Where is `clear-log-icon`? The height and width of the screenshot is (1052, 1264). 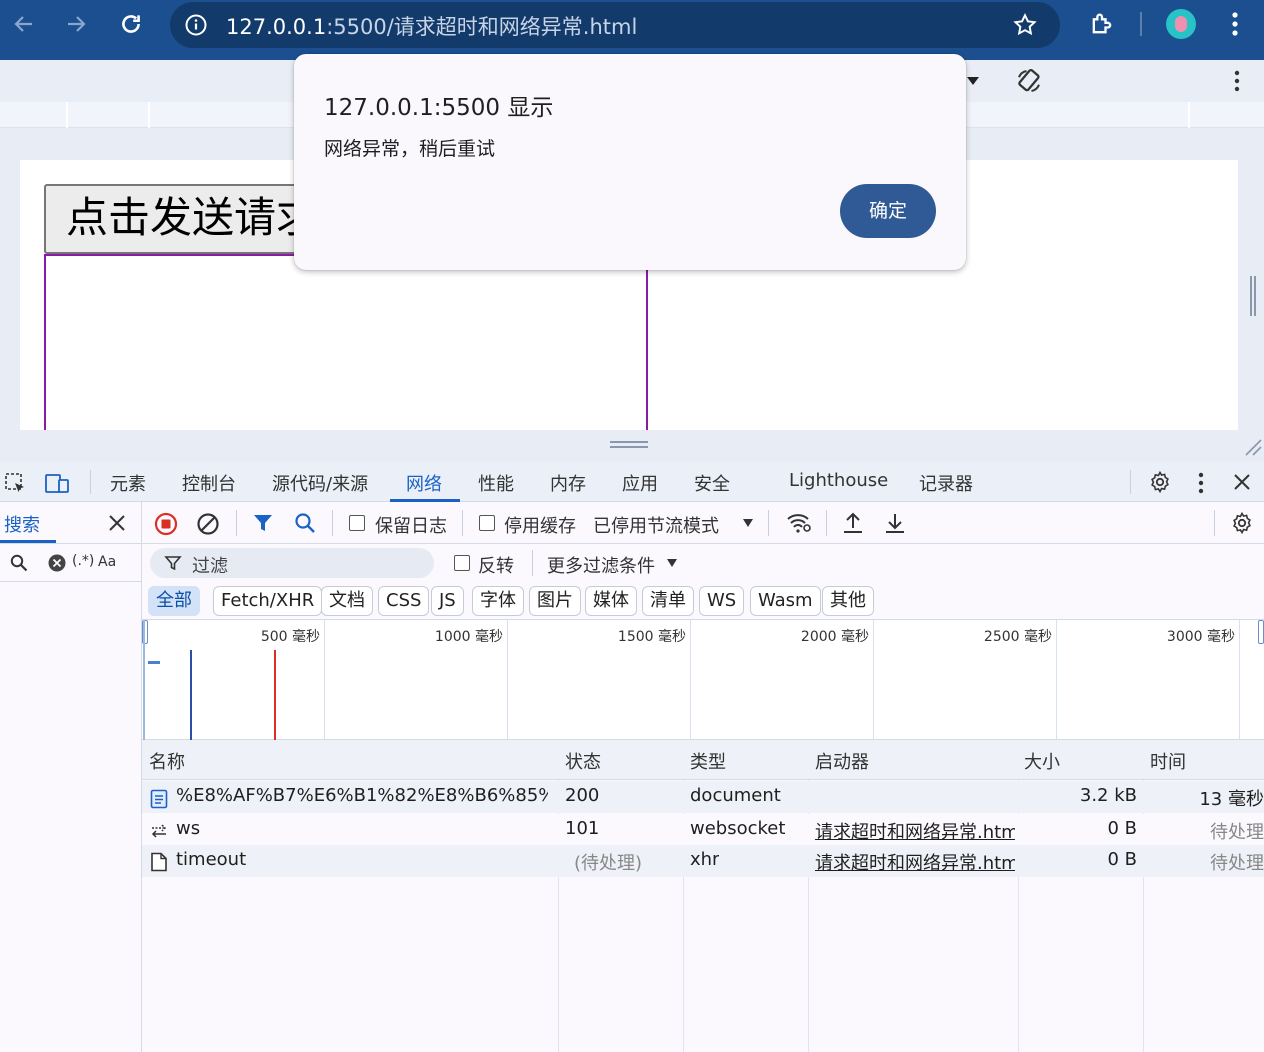
clear-log-icon is located at coordinates (208, 524).